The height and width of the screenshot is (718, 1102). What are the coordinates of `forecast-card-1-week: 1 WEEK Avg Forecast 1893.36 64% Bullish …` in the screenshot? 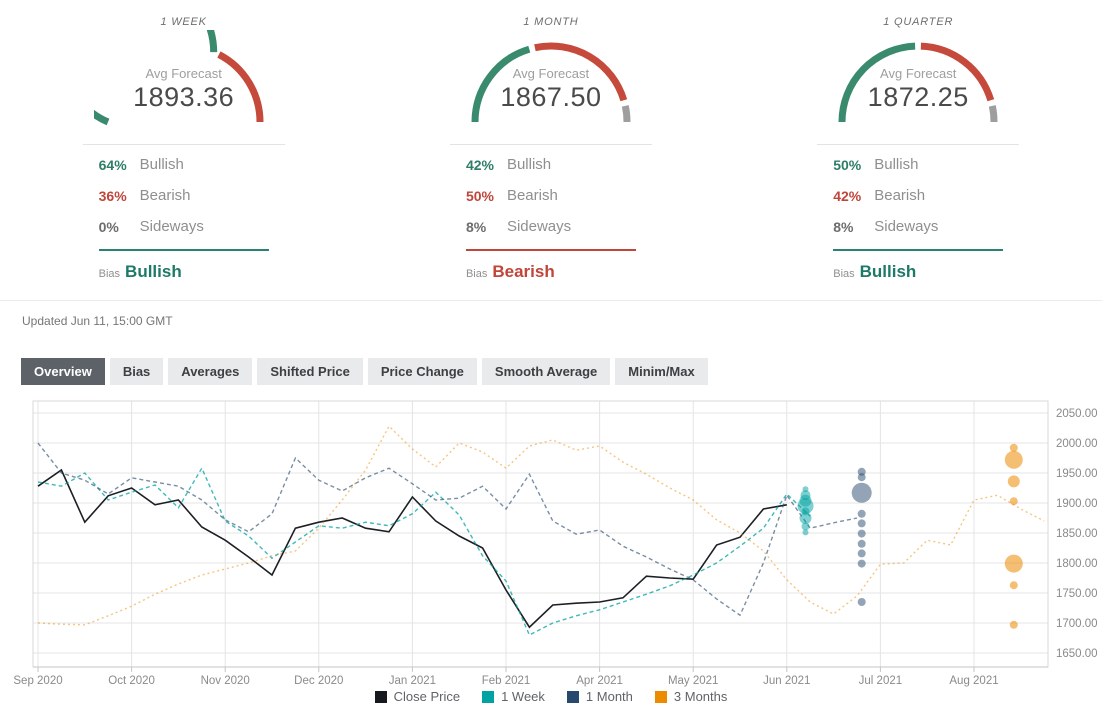 It's located at (183, 145).